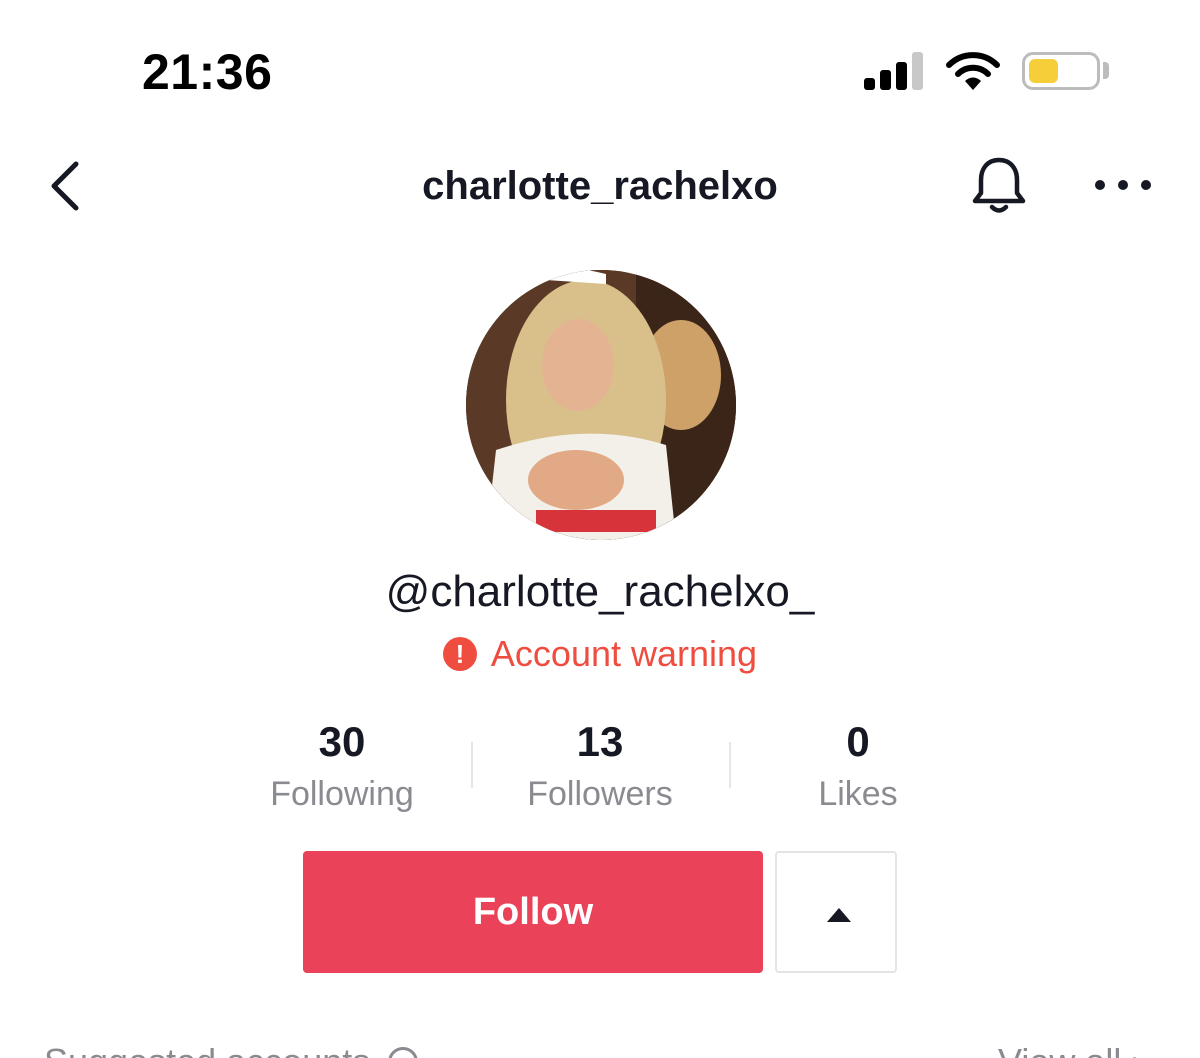 Image resolution: width=1200 pixels, height=1058 pixels. I want to click on stat-followers: 13 Followers, so click(600, 766).